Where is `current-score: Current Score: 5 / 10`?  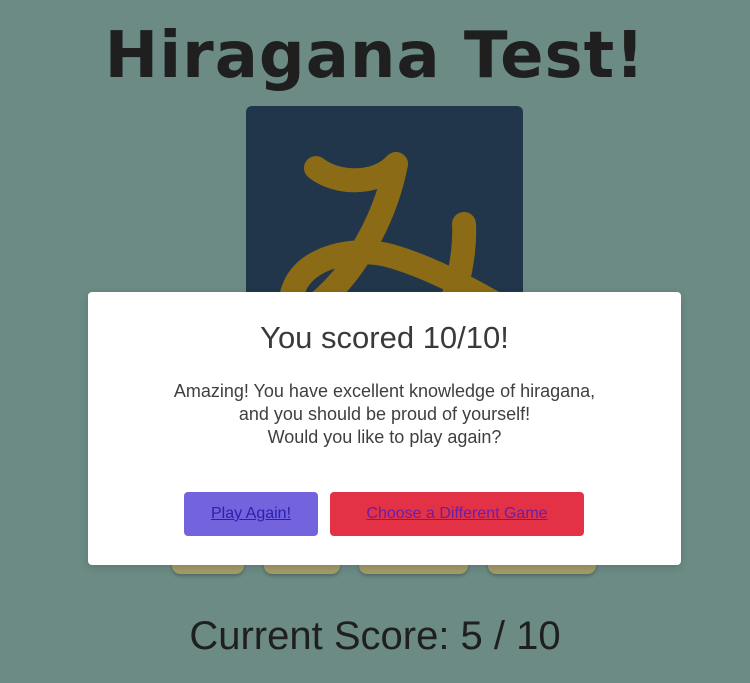 current-score: Current Score: 5 / 10 is located at coordinates (375, 636).